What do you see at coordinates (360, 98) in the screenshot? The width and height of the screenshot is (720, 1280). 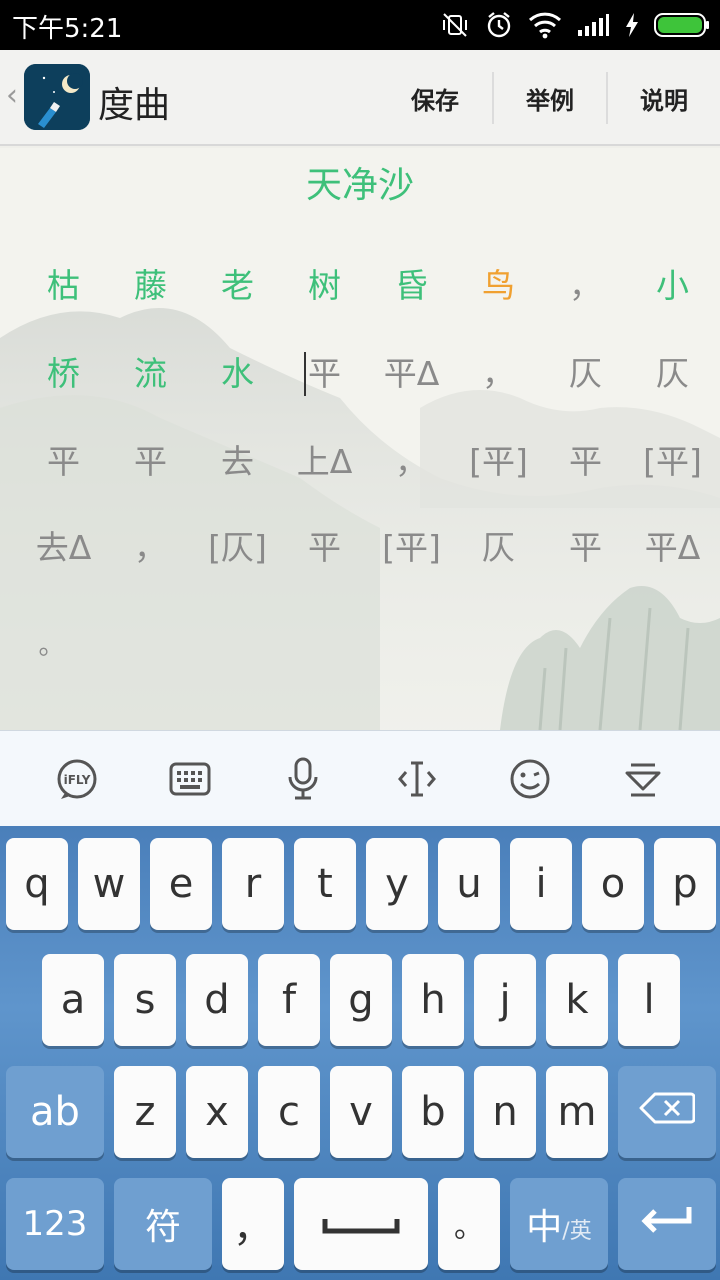 I see `app-bar: ‹ 度曲 保存 举例 说明` at bounding box center [360, 98].